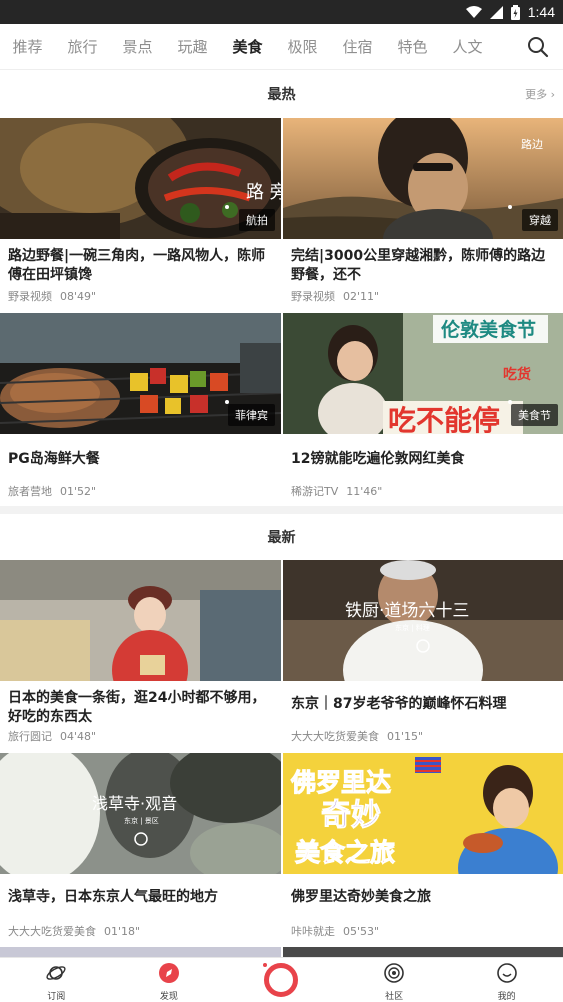 The height and width of the screenshot is (1002, 563). What do you see at coordinates (137, 46) in the screenshot?
I see `tab-scenic: 景点` at bounding box center [137, 46].